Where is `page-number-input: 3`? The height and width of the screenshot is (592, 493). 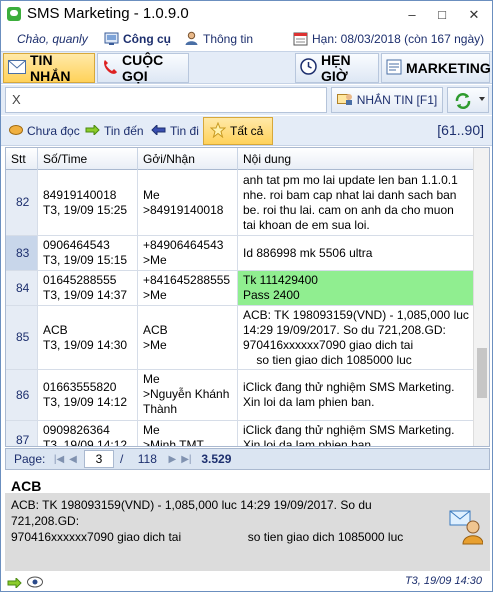 page-number-input: 3 is located at coordinates (99, 459).